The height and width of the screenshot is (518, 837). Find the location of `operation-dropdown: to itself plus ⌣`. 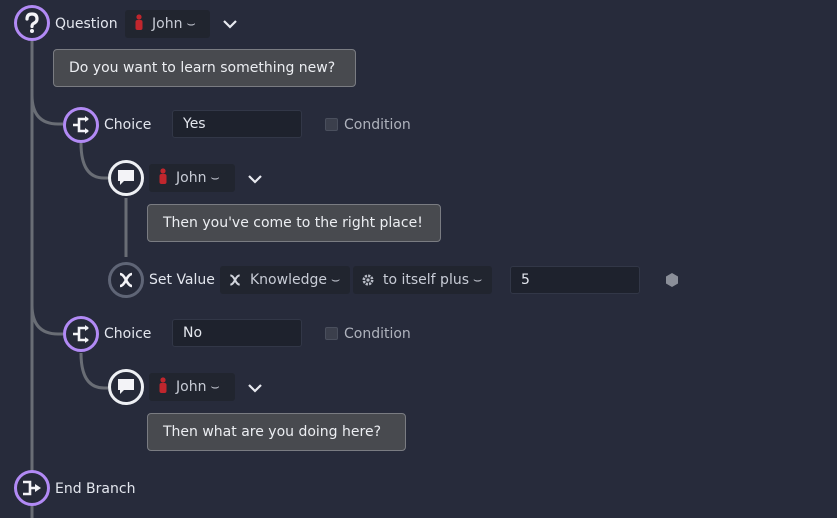

operation-dropdown: to itself plus ⌣ is located at coordinates (422, 280).